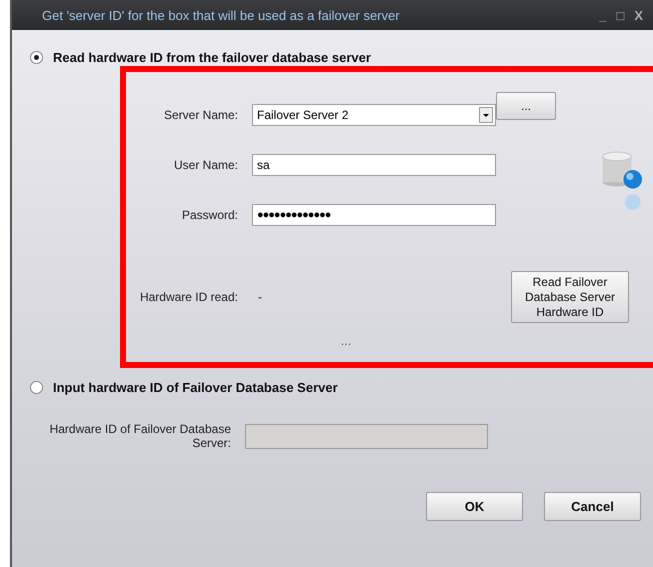  What do you see at coordinates (570, 297) in the screenshot?
I see `read-hardware-id-button: Read Failover Database Server Hardware ID` at bounding box center [570, 297].